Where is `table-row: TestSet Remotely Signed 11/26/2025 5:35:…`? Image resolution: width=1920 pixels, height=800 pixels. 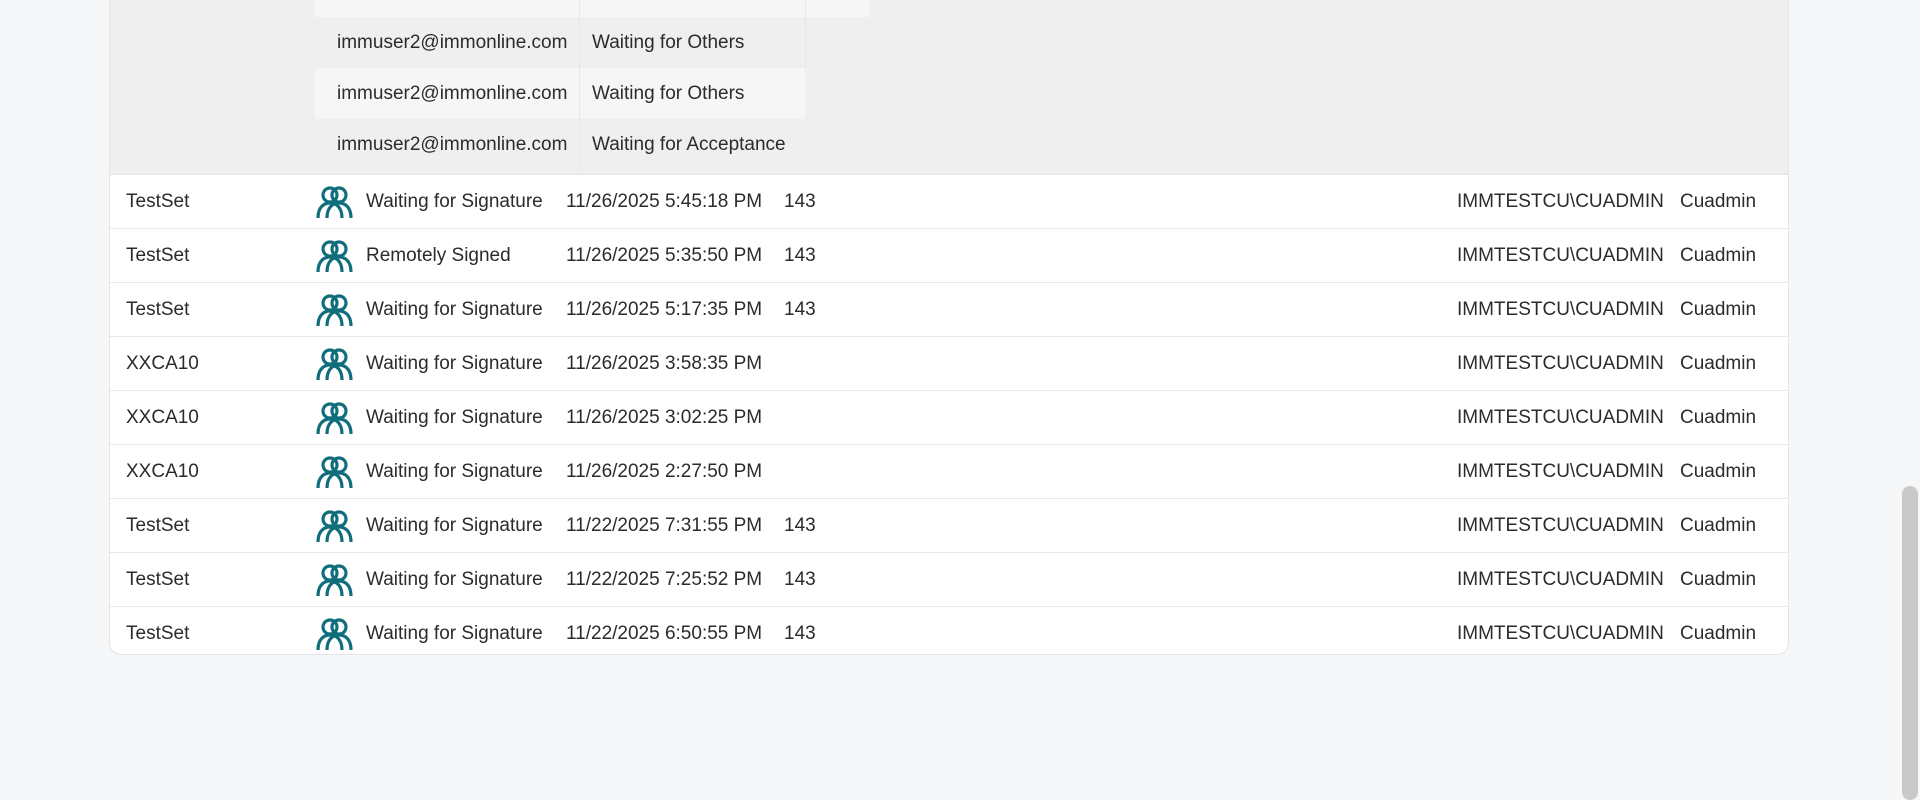 table-row: TestSet Remotely Signed 11/26/2025 5:35:… is located at coordinates (949, 256).